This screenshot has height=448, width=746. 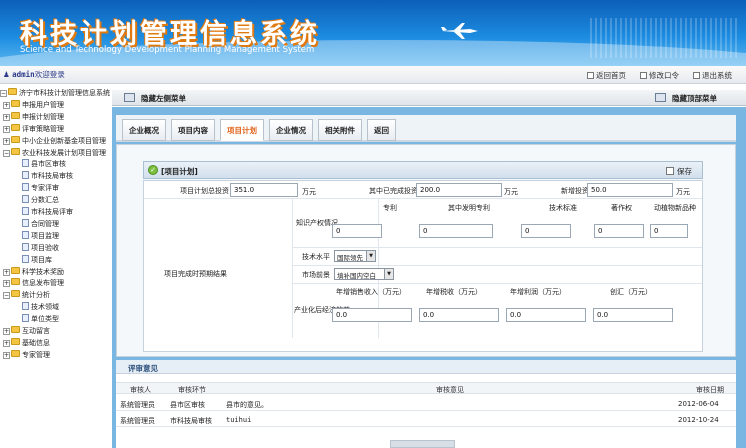 I want to click on username: admin, so click(x=23, y=74).